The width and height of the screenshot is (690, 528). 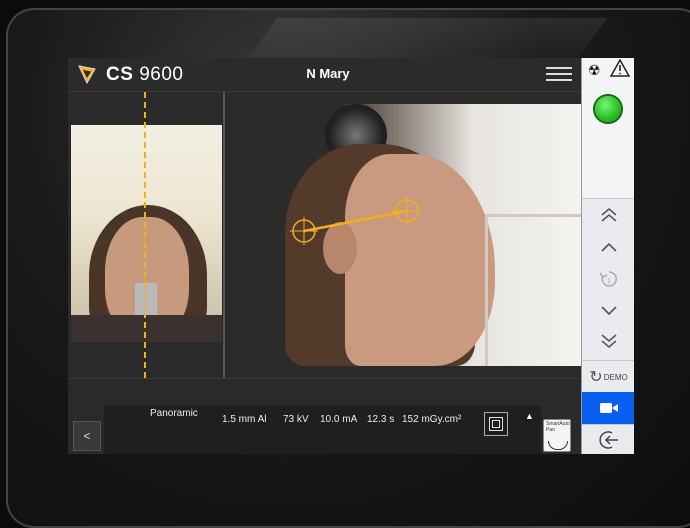 I want to click on smart-label: SmartAuto Pan, so click(x=558, y=427).